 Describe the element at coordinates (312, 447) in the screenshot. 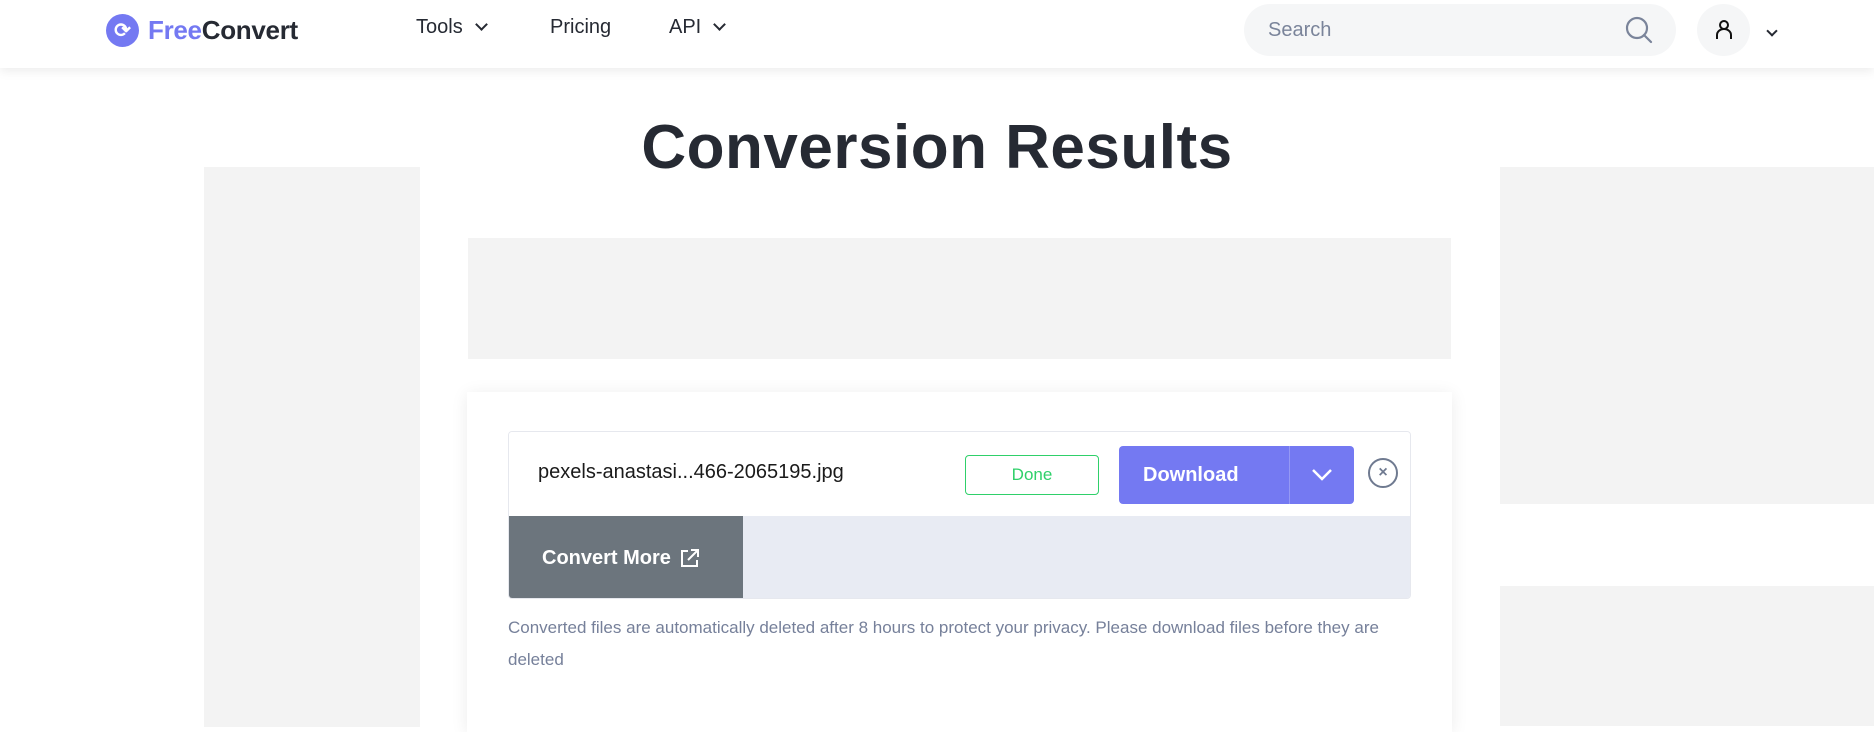

I see `ad-placeholder-left` at that location.